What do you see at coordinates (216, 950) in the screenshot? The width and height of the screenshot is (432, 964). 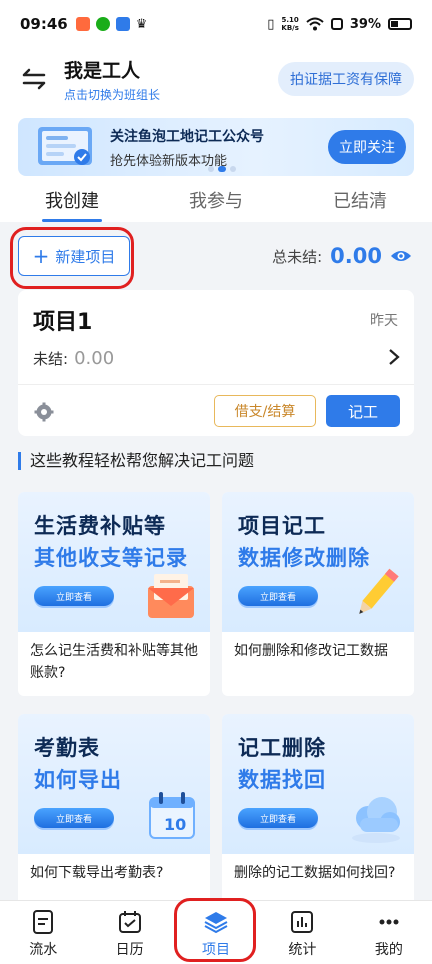 I see `nav-label: 项目` at bounding box center [216, 950].